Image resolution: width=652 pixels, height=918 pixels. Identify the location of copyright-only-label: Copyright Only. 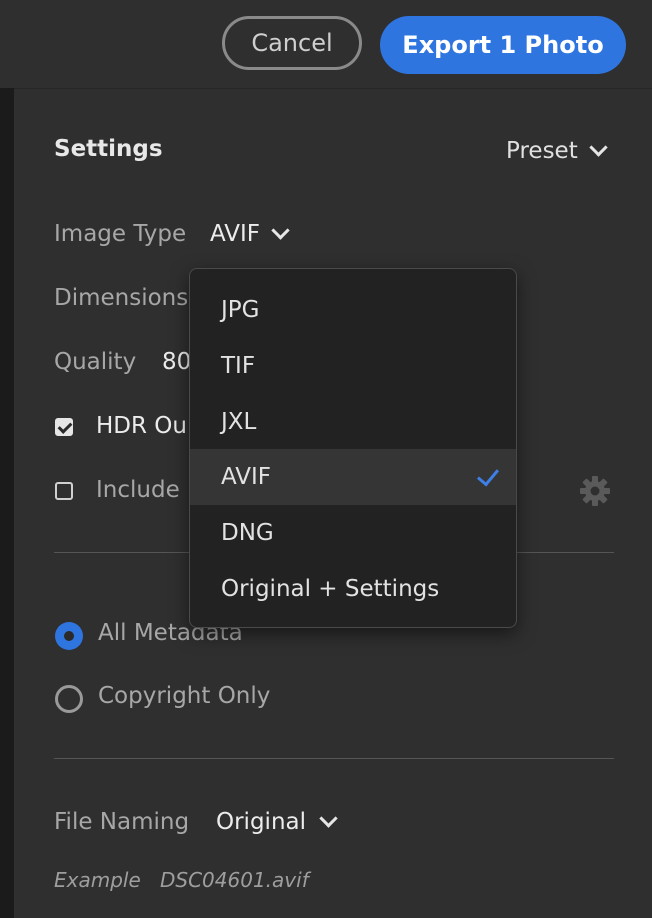
(184, 696).